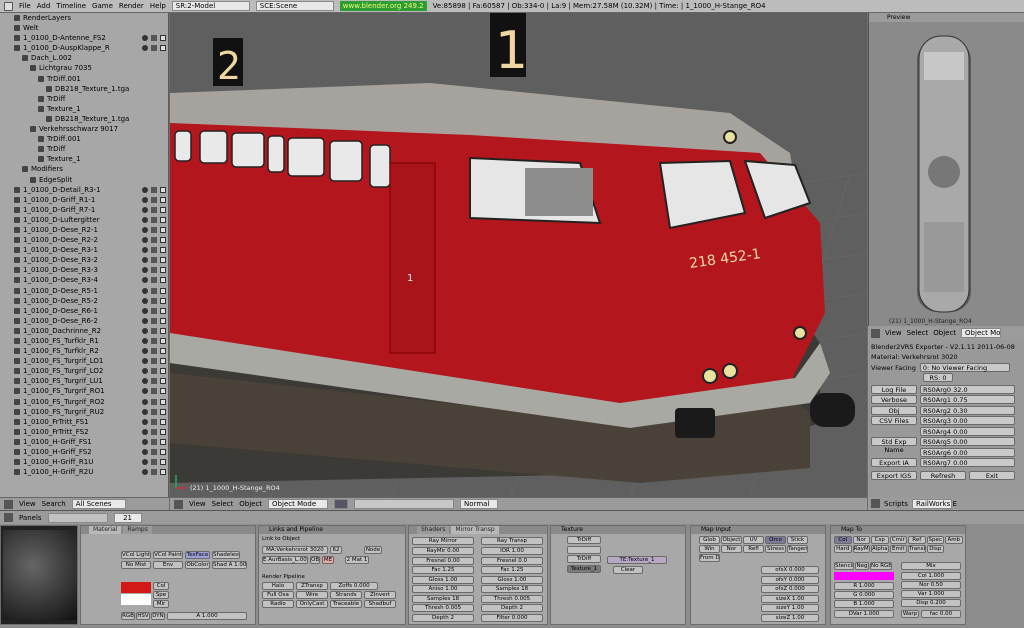  Describe the element at coordinates (880, 549) in the screenshot. I see `map-to-tab: Alpha` at that location.